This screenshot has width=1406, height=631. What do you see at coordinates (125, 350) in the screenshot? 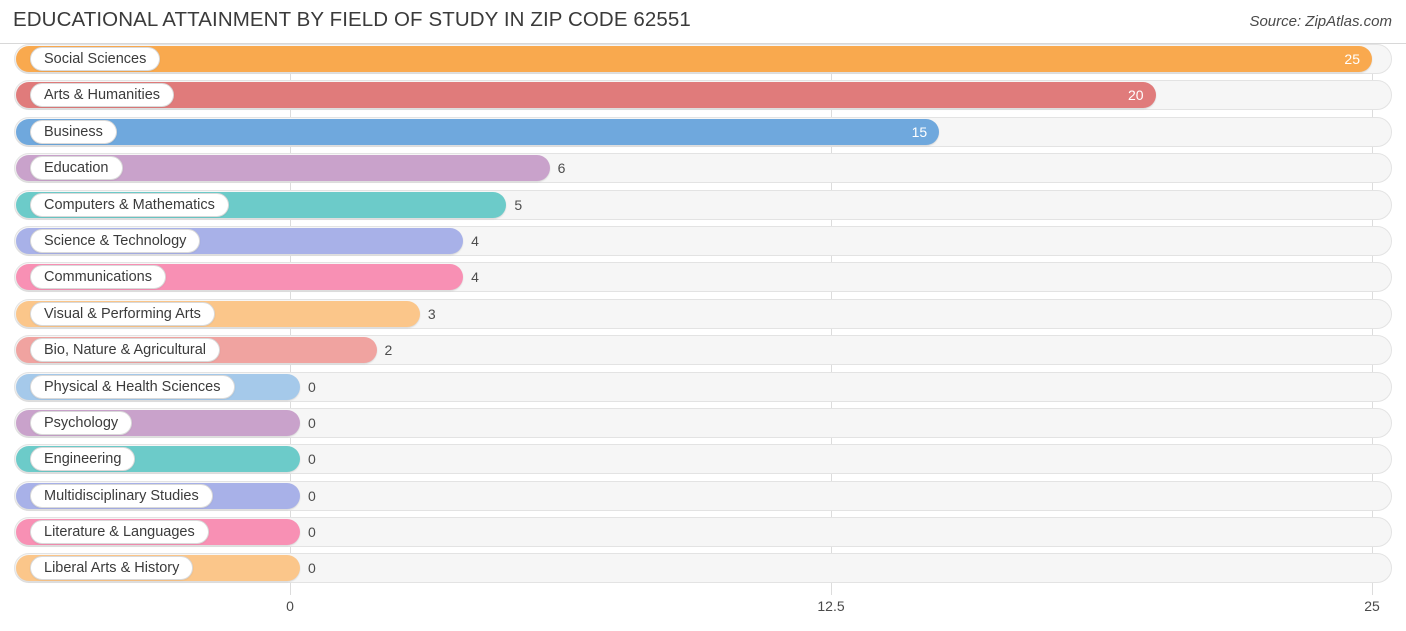
I see `bar-label: Bio, Nature & Agricultural` at bounding box center [125, 350].